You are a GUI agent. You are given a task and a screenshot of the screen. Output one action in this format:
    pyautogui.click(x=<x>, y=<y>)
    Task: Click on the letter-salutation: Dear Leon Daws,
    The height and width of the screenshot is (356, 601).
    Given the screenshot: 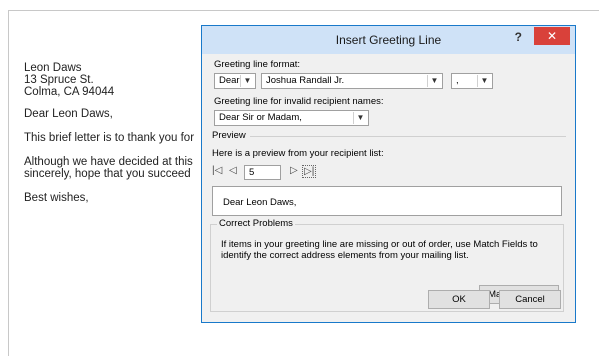 What is the action you would take?
    pyautogui.click(x=68, y=114)
    